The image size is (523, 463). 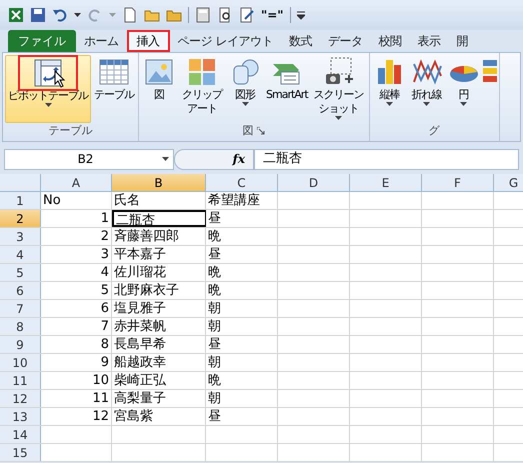 What do you see at coordinates (104, 272) in the screenshot?
I see `table-cell: 4` at bounding box center [104, 272].